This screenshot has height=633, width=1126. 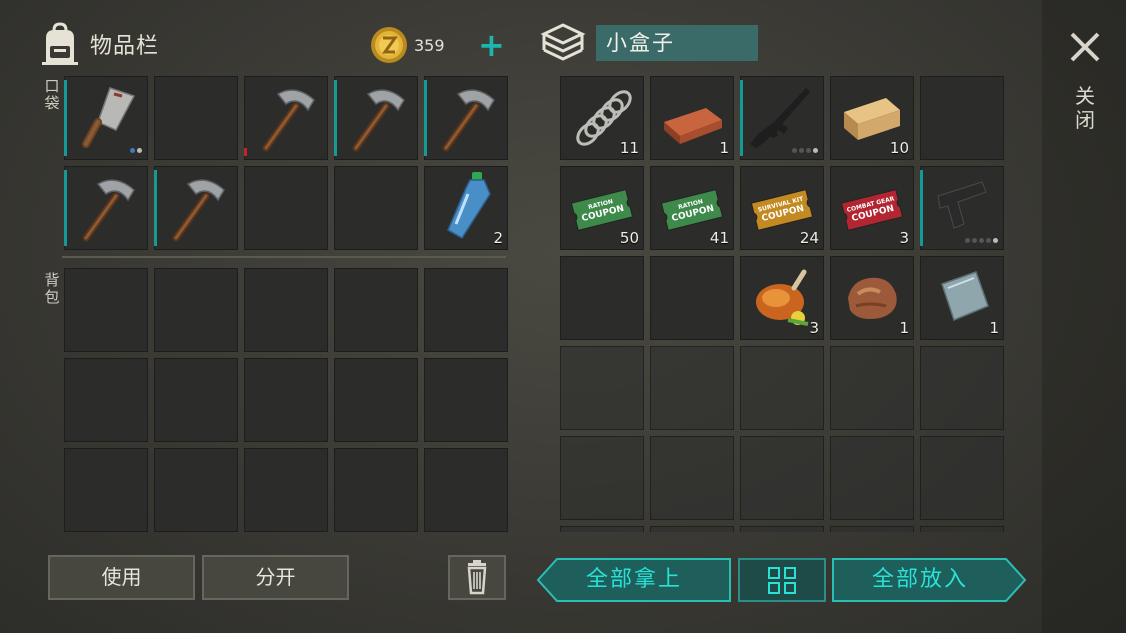 I want to click on add-coins-button: +, so click(x=491, y=45).